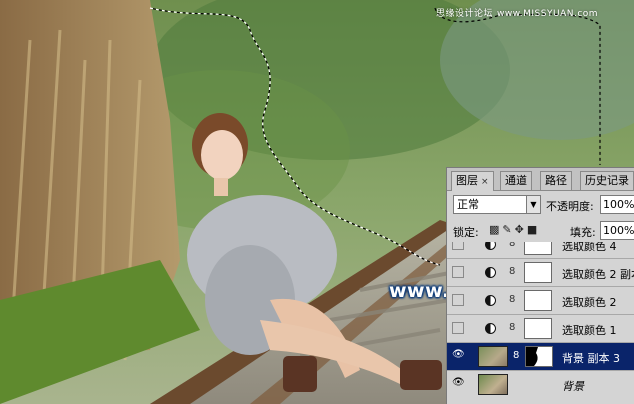 This screenshot has width=634, height=404. What do you see at coordinates (468, 204) in the screenshot?
I see `blend-mode-value: 正常` at bounding box center [468, 204].